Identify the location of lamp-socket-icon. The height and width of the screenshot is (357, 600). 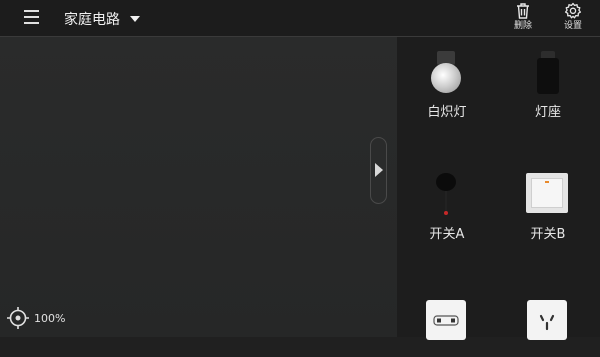
(548, 67).